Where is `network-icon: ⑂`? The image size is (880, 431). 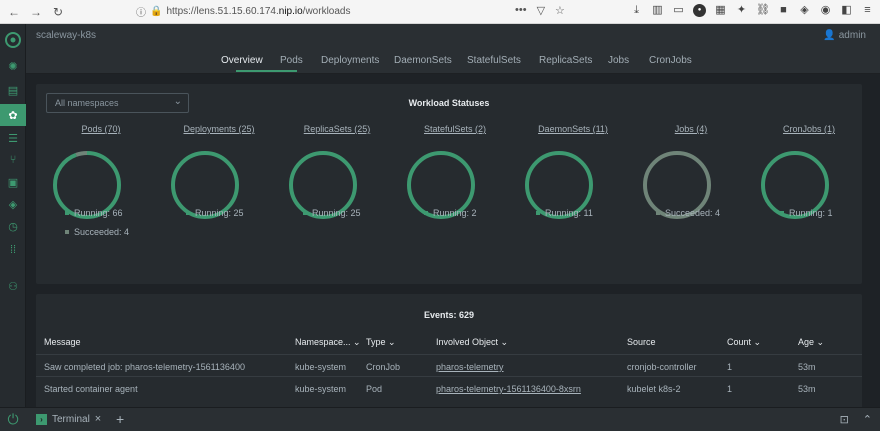 network-icon: ⑂ is located at coordinates (13, 160).